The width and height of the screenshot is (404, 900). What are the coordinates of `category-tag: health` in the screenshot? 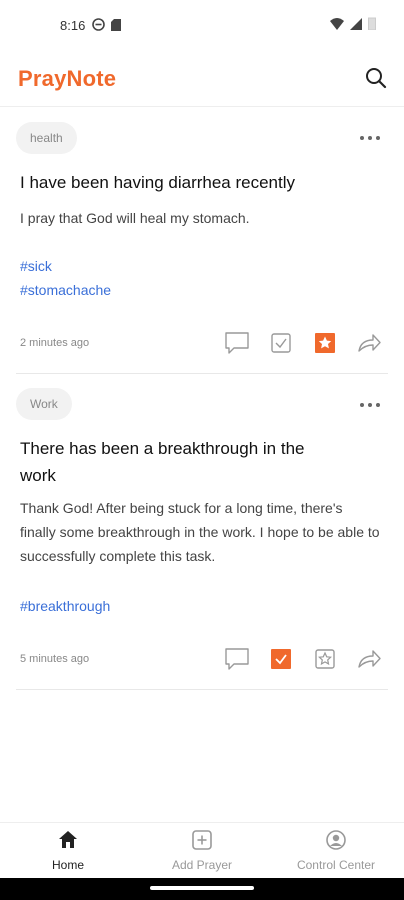 It's located at (46, 138).